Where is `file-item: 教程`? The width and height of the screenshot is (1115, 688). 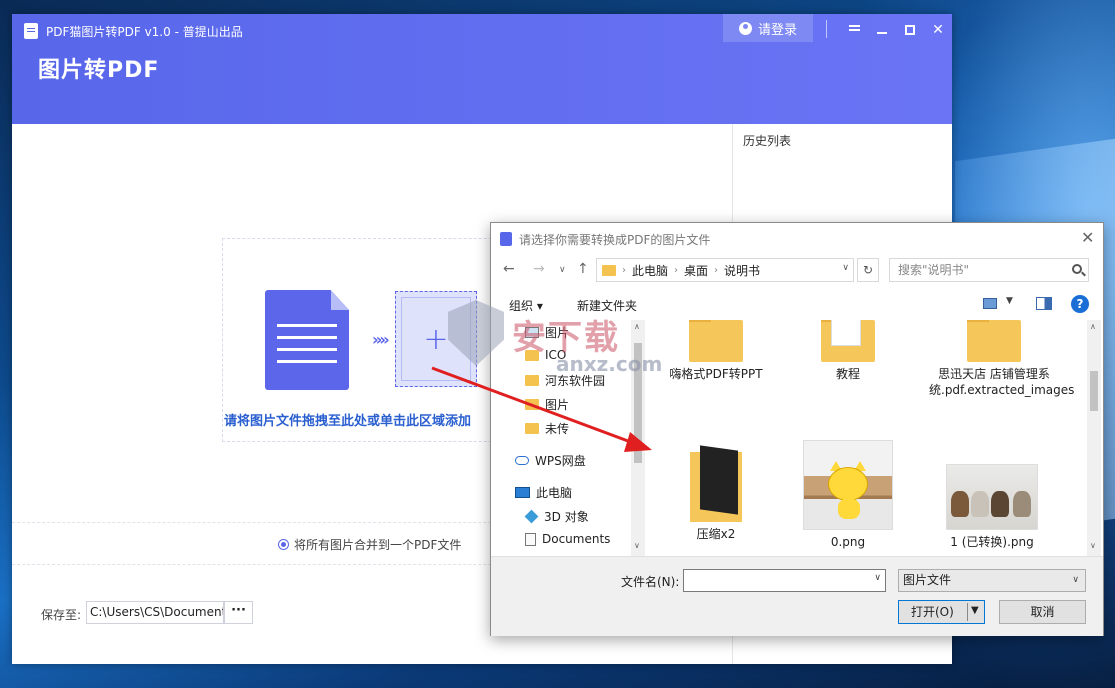
file-item: 教程 is located at coordinates (848, 351).